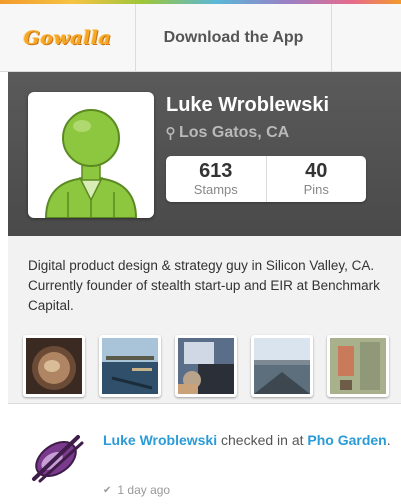 Image resolution: width=401 pixels, height=504 pixels. I want to click on top-nav: Gowalla Download the App, so click(200, 38).